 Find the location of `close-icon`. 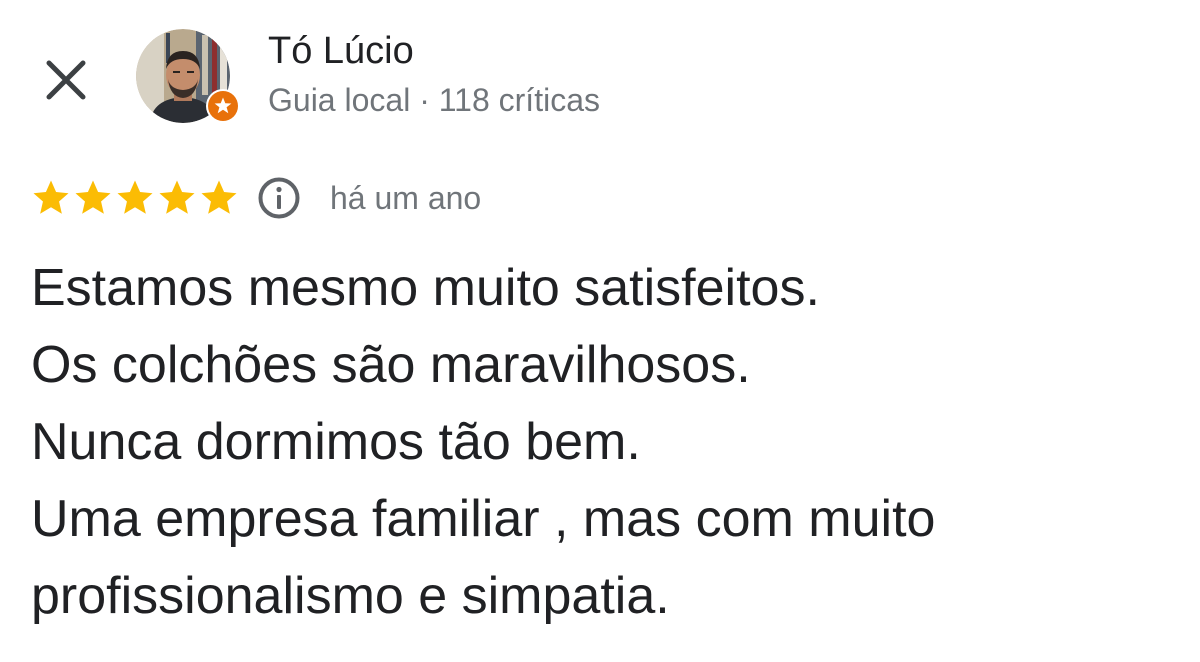

close-icon is located at coordinates (66, 80).